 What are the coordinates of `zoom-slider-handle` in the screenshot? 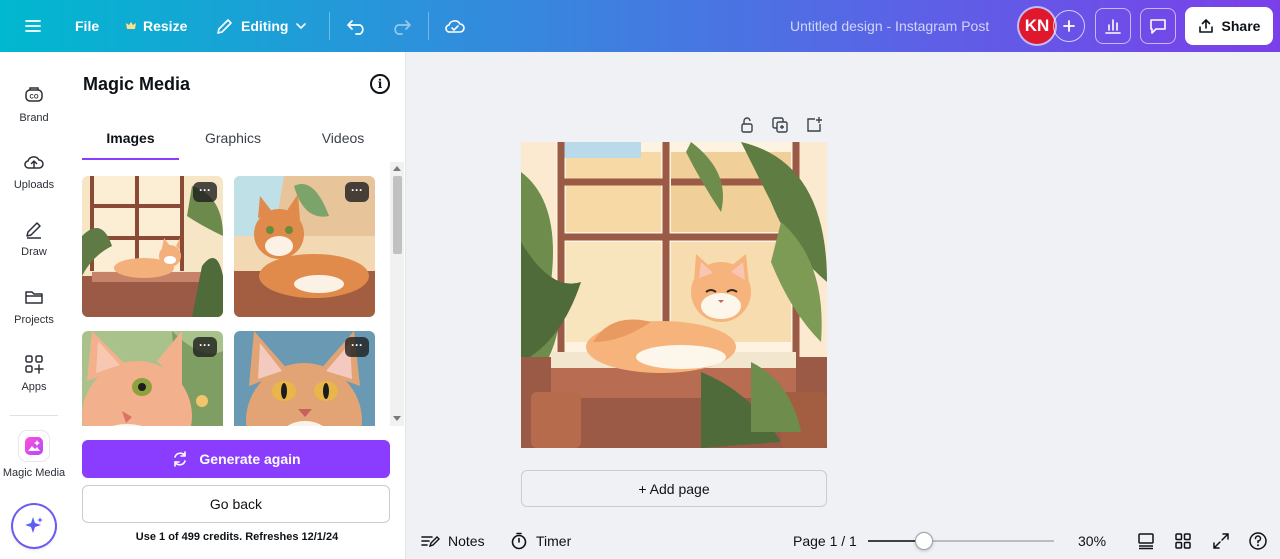 It's located at (923, 541).